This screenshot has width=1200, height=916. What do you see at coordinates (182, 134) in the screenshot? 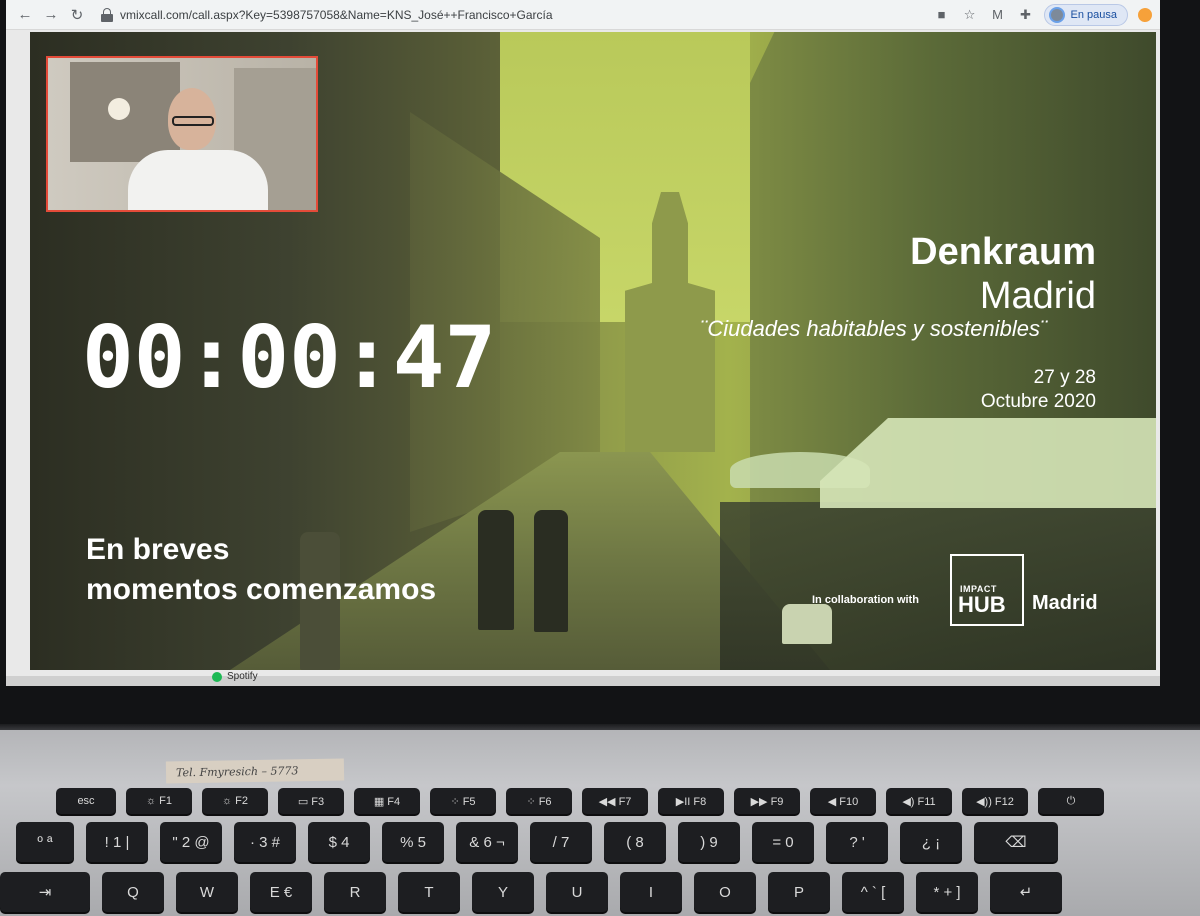
I see `webcam-preview` at bounding box center [182, 134].